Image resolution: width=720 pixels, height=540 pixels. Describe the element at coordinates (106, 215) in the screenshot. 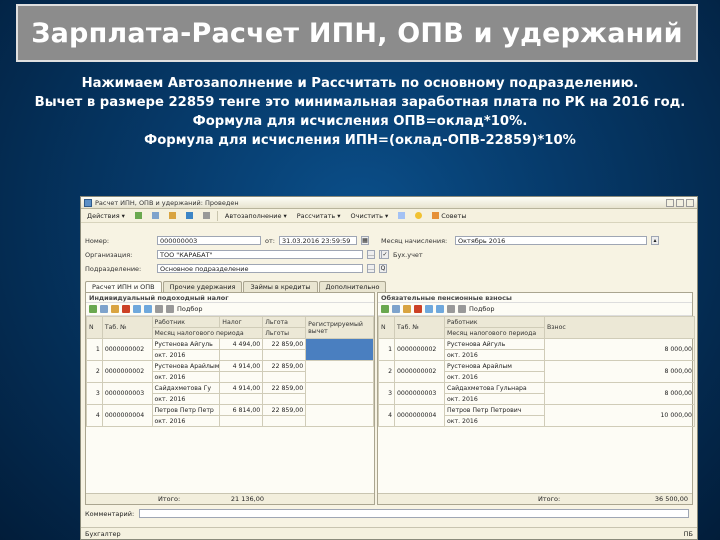

I see `actions-menu: Действия ▾` at that location.